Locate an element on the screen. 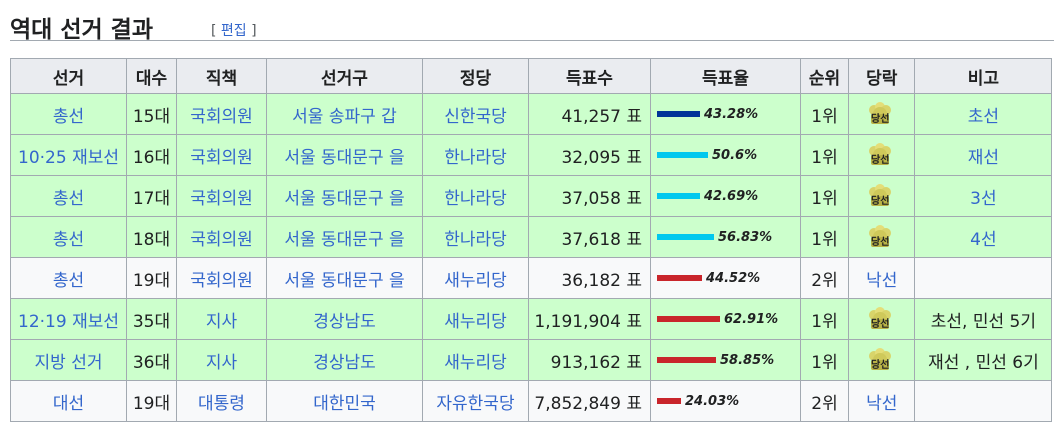 The width and height of the screenshot is (1054, 430). note-cell is located at coordinates (983, 278).